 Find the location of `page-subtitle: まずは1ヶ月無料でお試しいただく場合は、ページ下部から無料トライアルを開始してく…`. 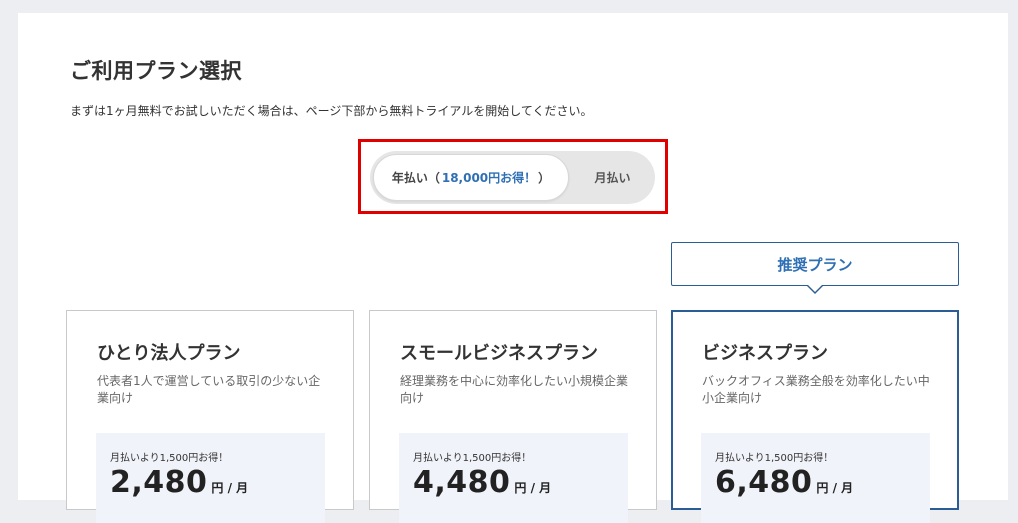

page-subtitle: まずは1ヶ月無料でお試しいただく場合は、ページ下部から無料トライアルを開始してく… is located at coordinates (331, 111).